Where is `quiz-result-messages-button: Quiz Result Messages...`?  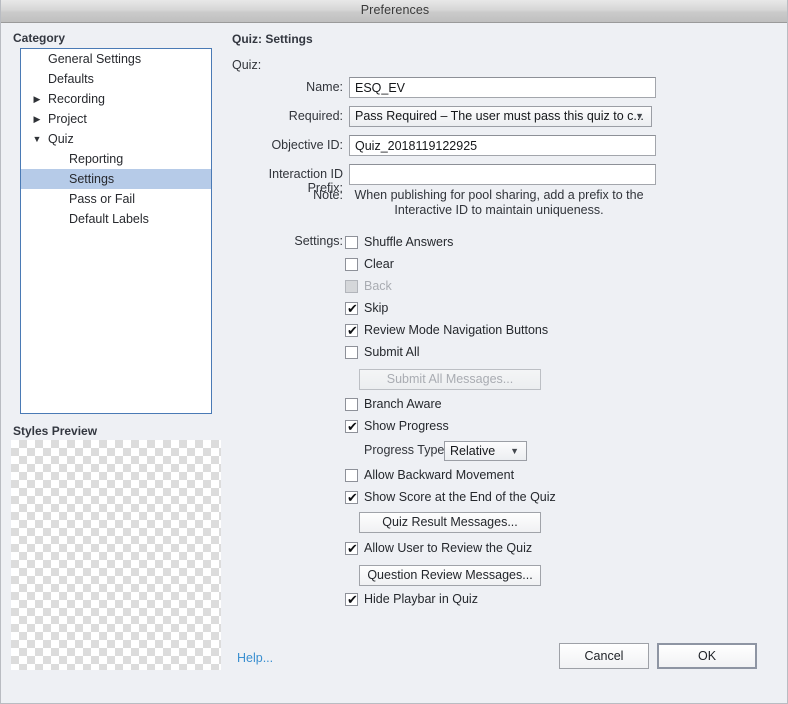
quiz-result-messages-button: Quiz Result Messages... is located at coordinates (450, 522).